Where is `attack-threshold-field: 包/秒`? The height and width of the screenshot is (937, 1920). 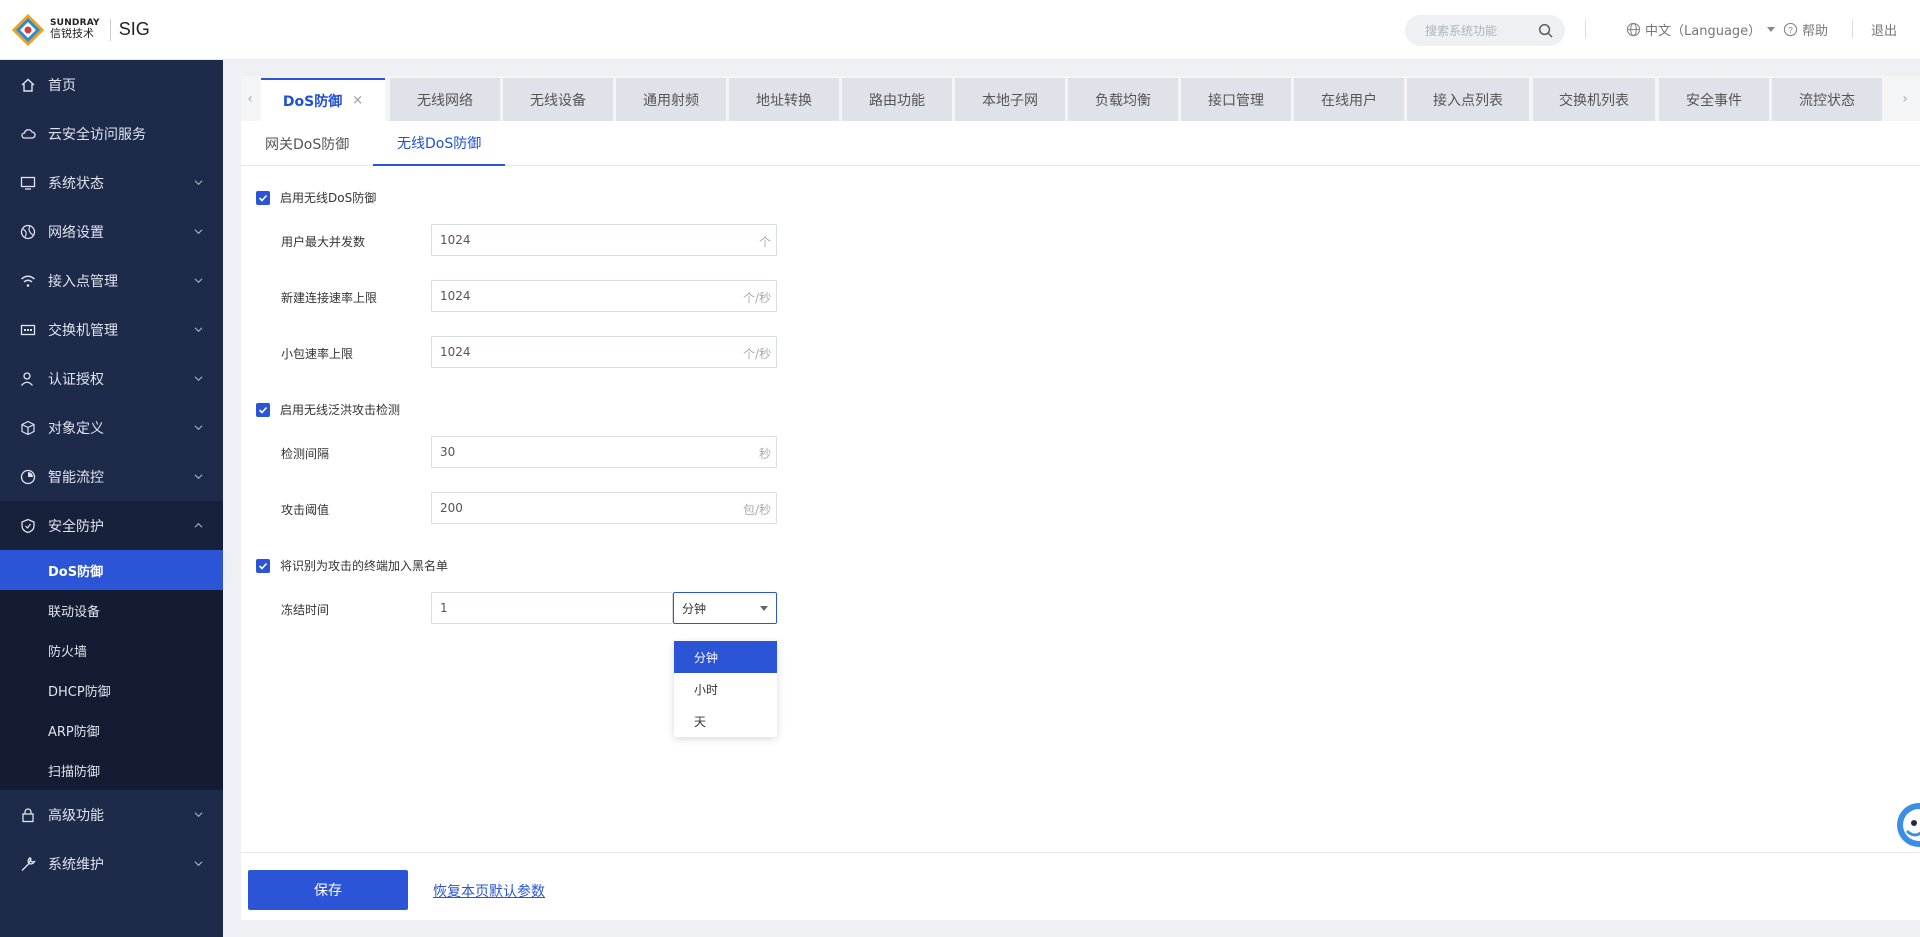 attack-threshold-field: 包/秒 is located at coordinates (604, 508).